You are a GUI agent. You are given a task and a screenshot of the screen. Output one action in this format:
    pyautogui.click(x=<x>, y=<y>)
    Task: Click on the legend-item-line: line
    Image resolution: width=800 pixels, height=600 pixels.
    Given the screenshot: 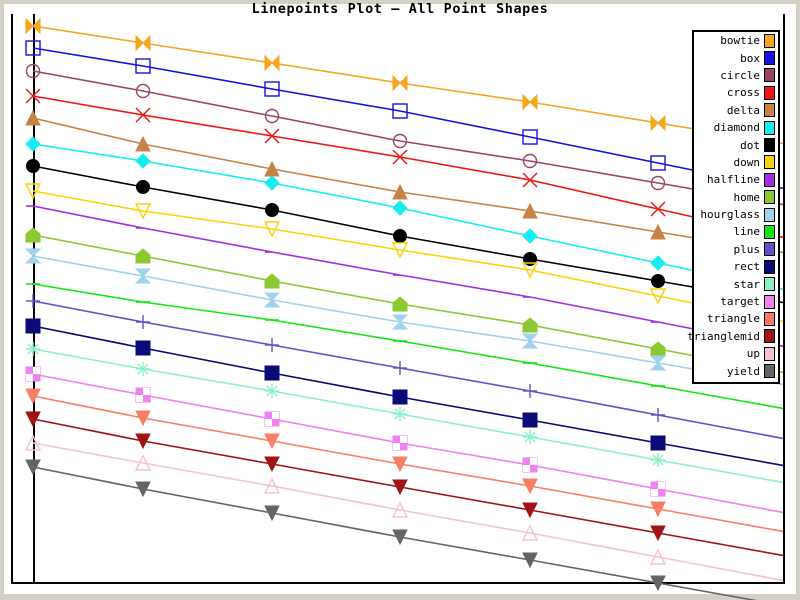 What is the action you would take?
    pyautogui.click(x=736, y=231)
    